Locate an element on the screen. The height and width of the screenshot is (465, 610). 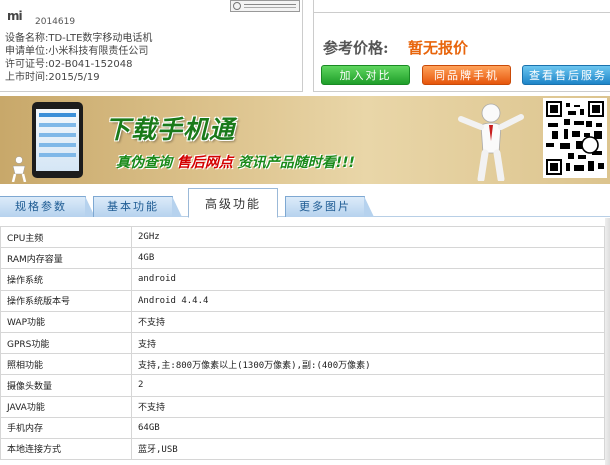
spec-value: 2 is located at coordinates (368, 385).